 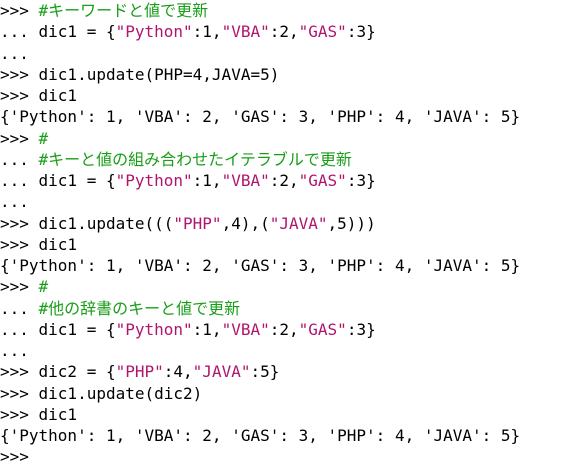 I want to click on console-line: ... #他の辞書のキーと値で更新, so click(x=286, y=308).